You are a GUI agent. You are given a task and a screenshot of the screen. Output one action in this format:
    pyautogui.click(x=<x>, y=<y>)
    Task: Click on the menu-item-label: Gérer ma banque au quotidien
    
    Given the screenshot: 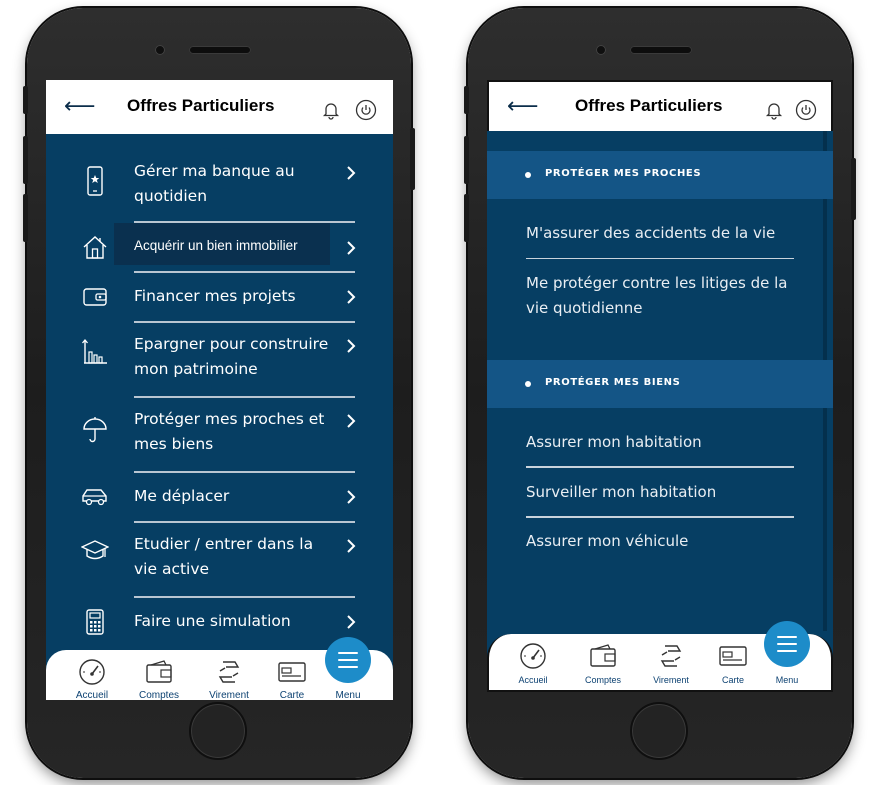 What is the action you would take?
    pyautogui.click(x=214, y=183)
    